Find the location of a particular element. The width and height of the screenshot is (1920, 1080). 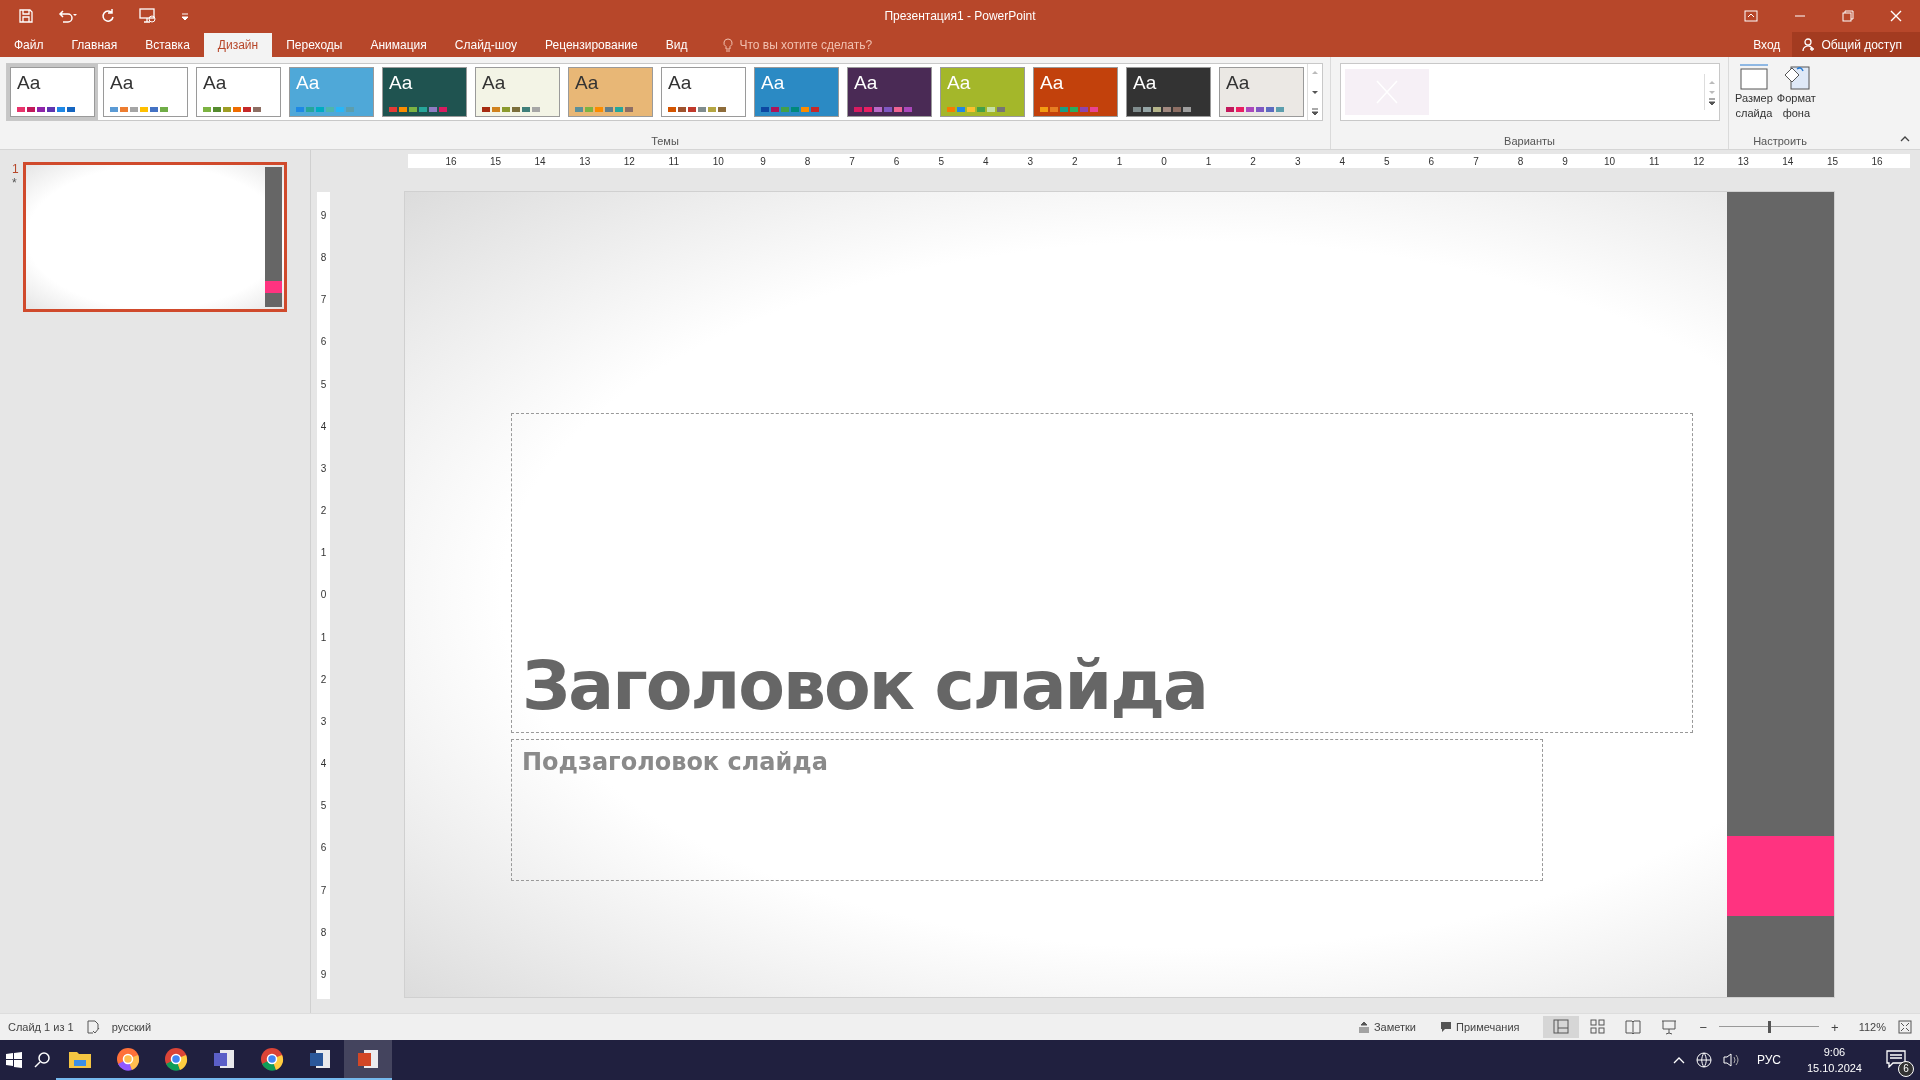

clock-date: 15.10.2024 is located at coordinates (1834, 1068).